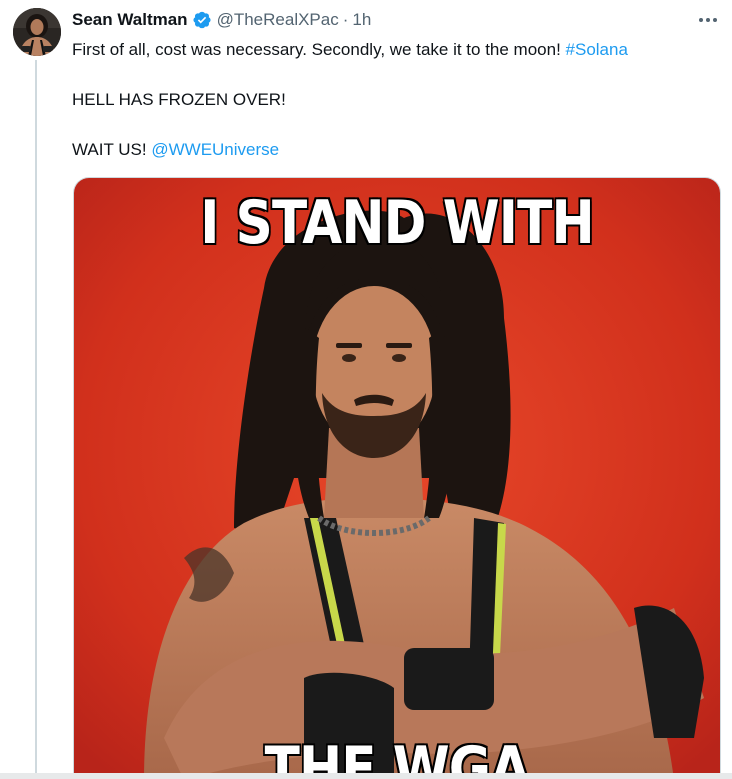 The height and width of the screenshot is (779, 732). I want to click on tweet-header: Sean Waltman @TheRealXPac · 1h, so click(221, 20).